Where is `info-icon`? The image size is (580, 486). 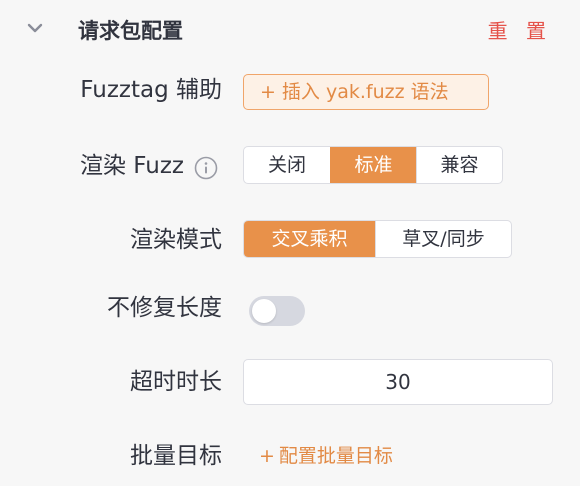 info-icon is located at coordinates (206, 168).